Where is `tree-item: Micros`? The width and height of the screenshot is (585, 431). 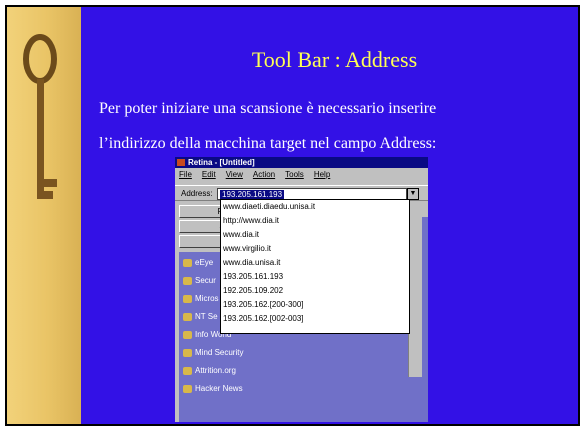 tree-item: Micros is located at coordinates (201, 298).